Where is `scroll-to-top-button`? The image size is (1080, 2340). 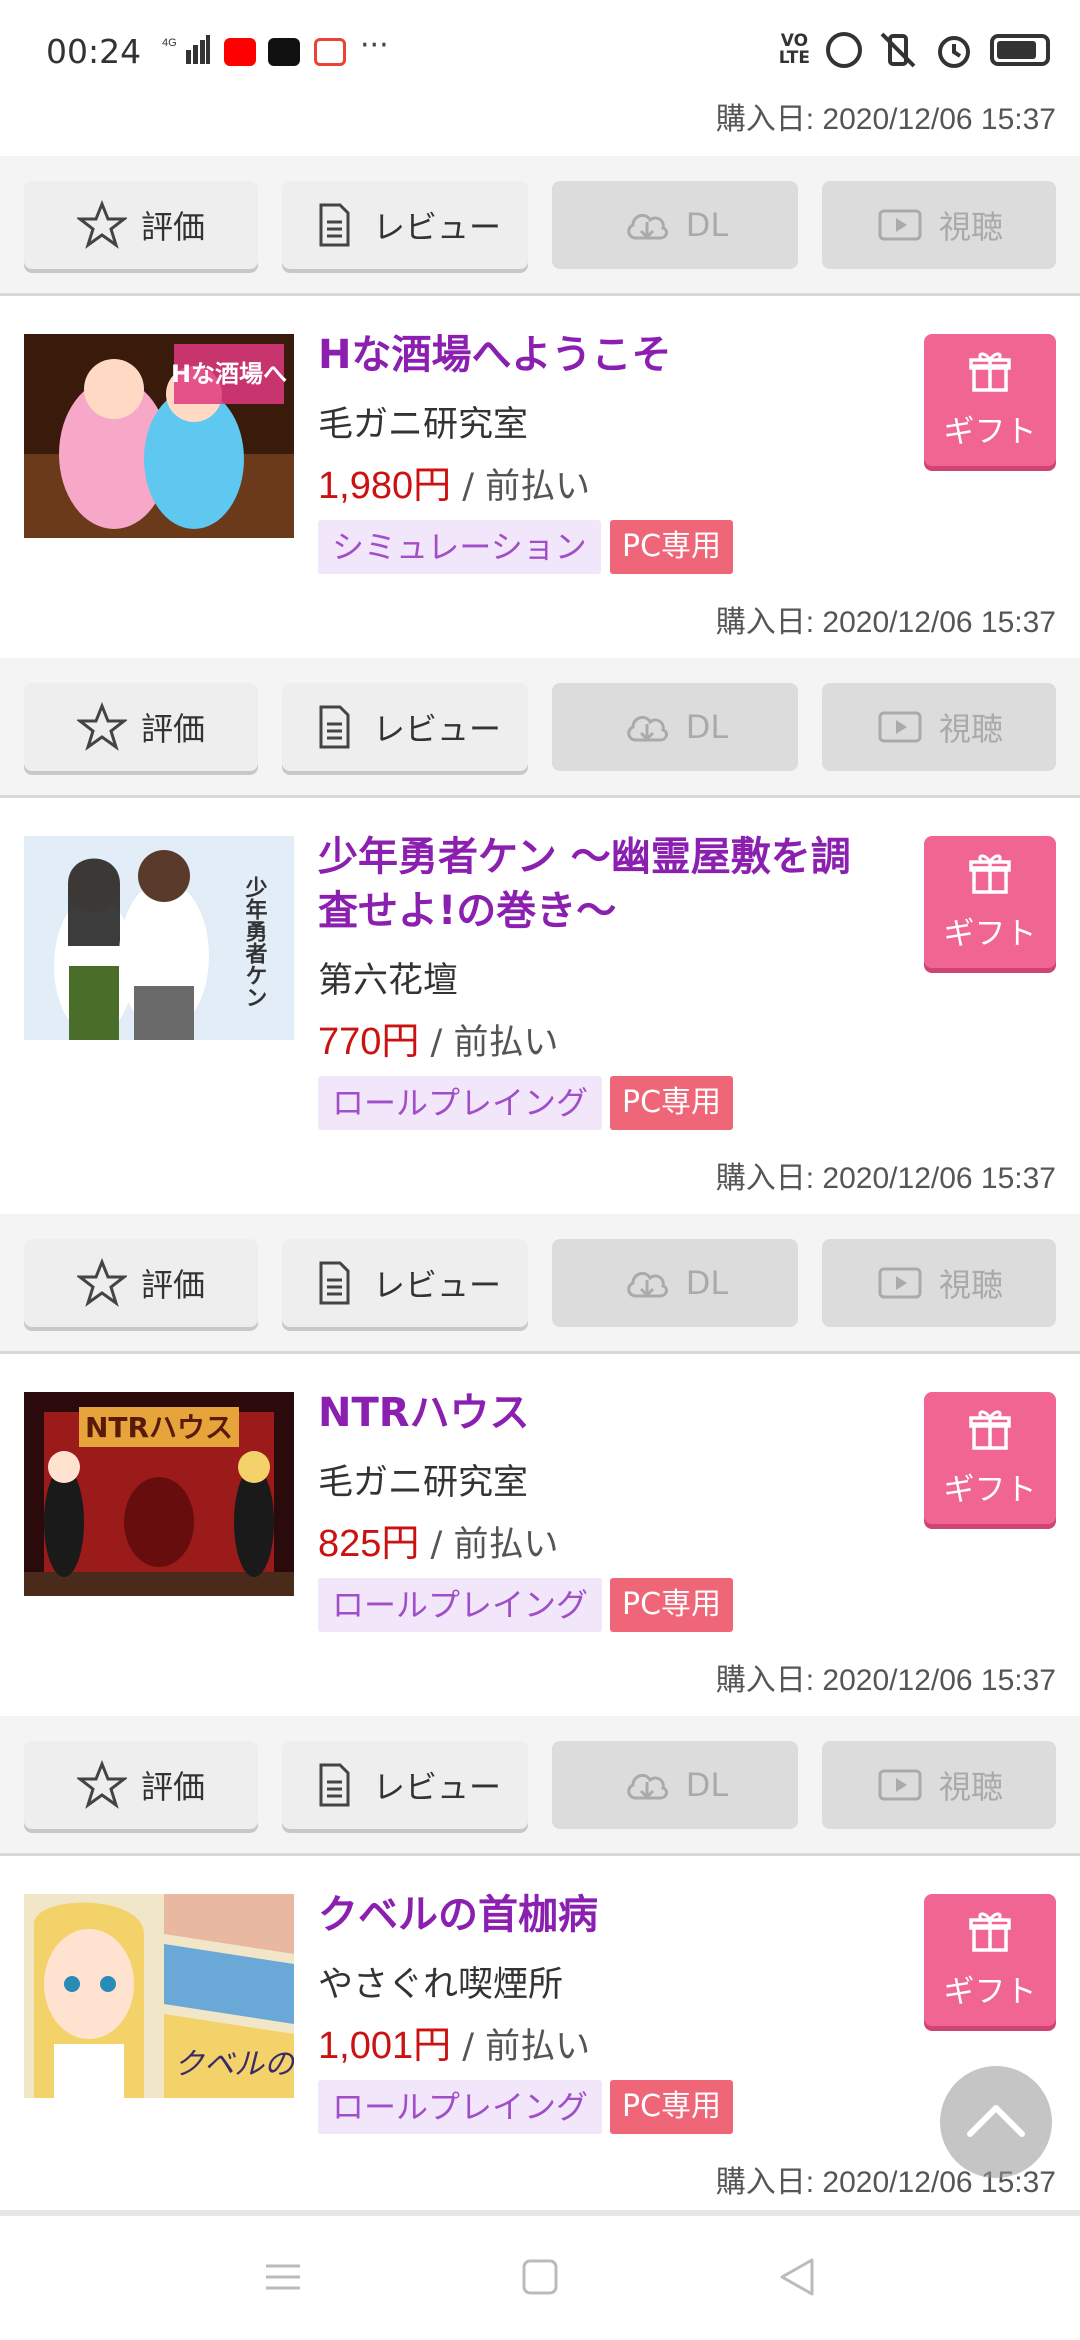
scroll-to-top-button is located at coordinates (996, 2122).